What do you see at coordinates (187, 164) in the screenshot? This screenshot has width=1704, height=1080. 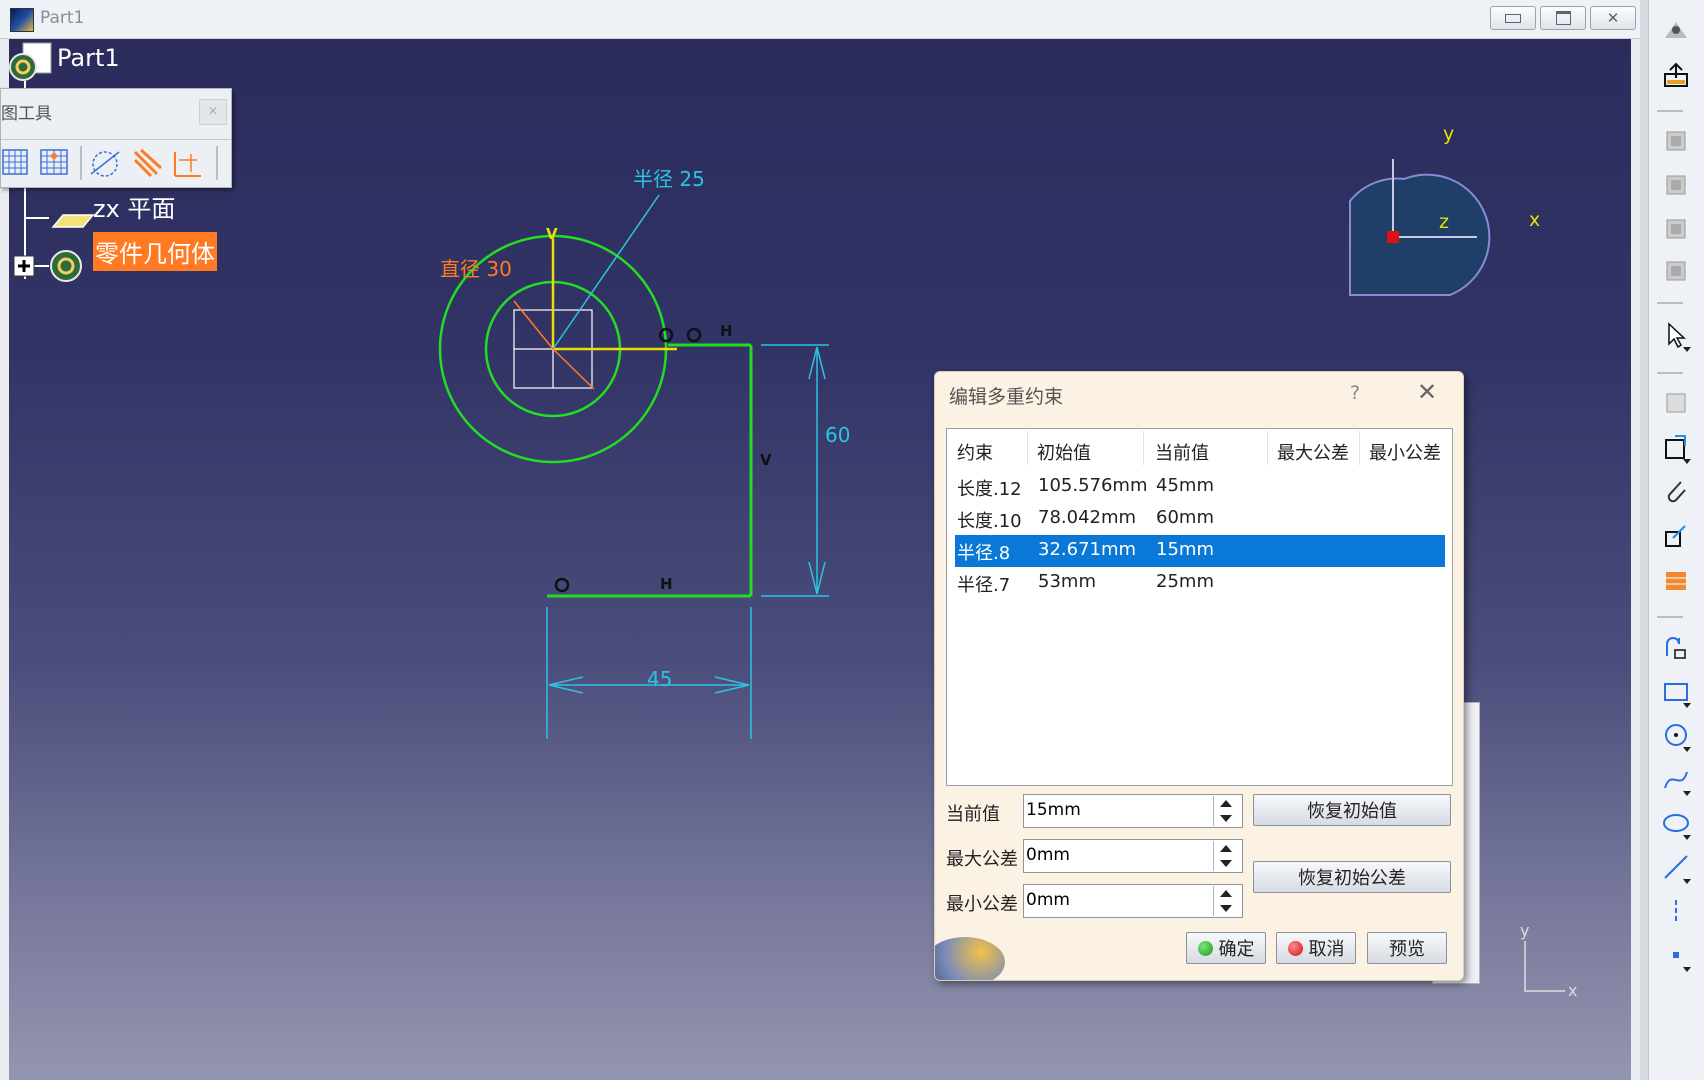 I see `dimensional-constraints-icon` at bounding box center [187, 164].